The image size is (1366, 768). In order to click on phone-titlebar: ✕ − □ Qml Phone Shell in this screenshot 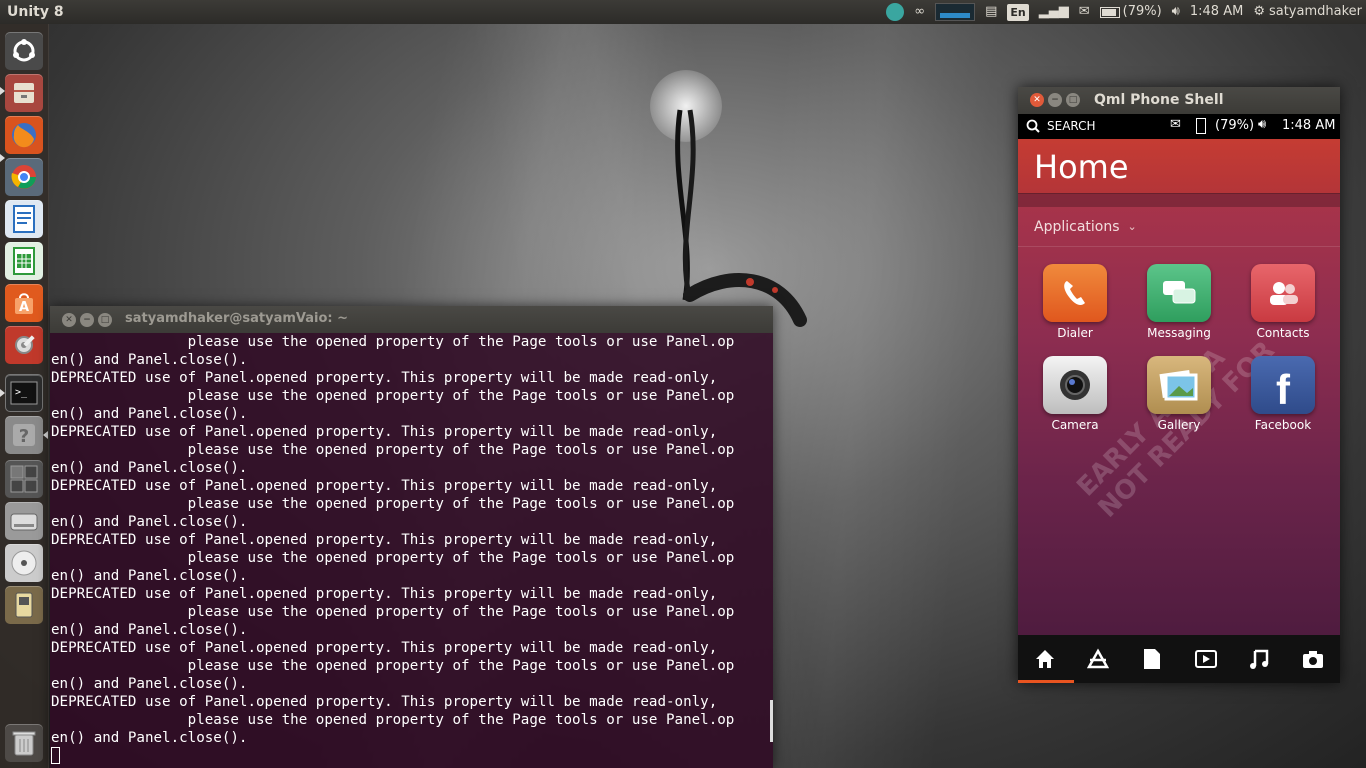, I will do `click(1179, 100)`.